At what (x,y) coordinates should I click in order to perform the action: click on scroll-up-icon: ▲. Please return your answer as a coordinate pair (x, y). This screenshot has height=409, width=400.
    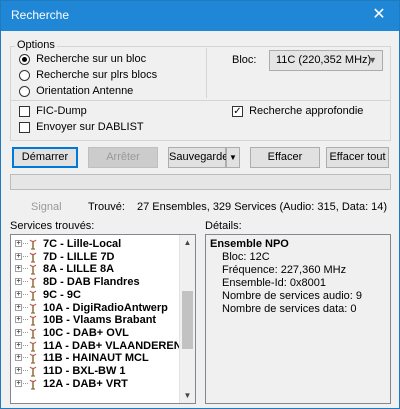
    Looking at the image, I should click on (187, 242).